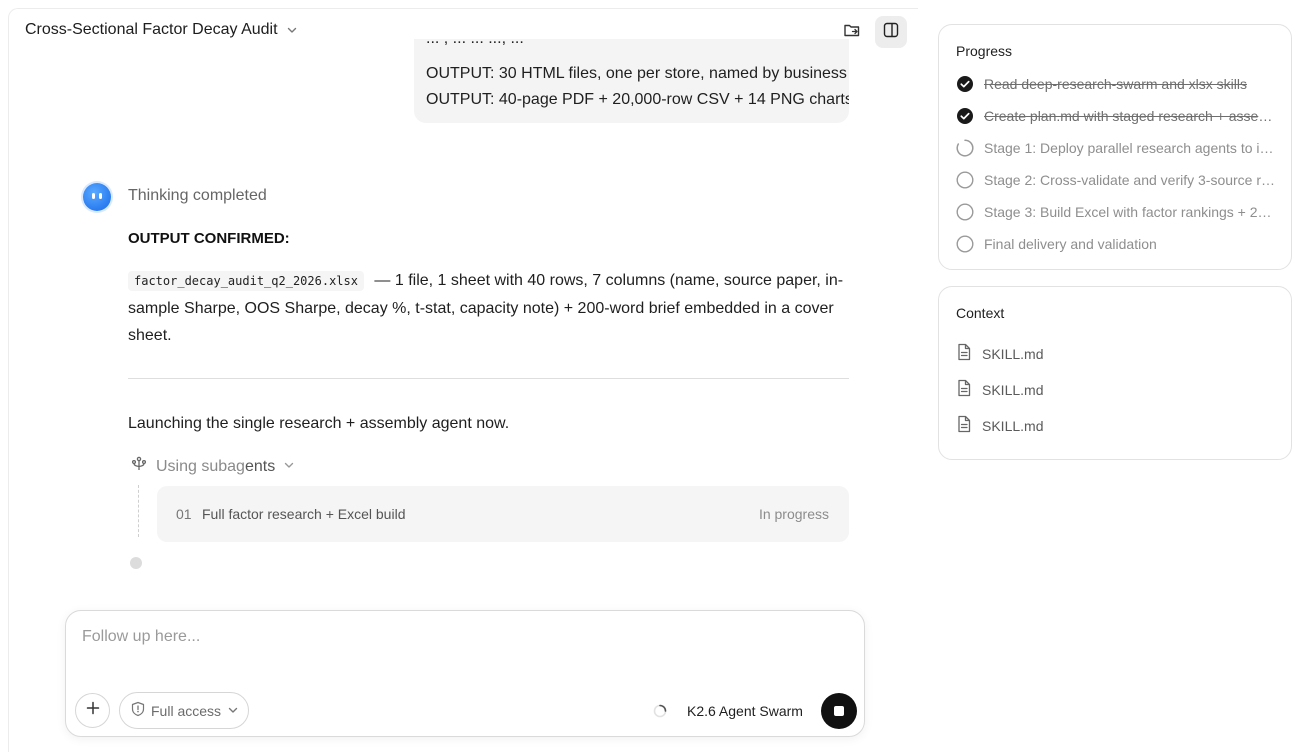 Image resolution: width=1309 pixels, height=752 pixels. Describe the element at coordinates (138, 511) in the screenshot. I see `subagent-connector` at that location.